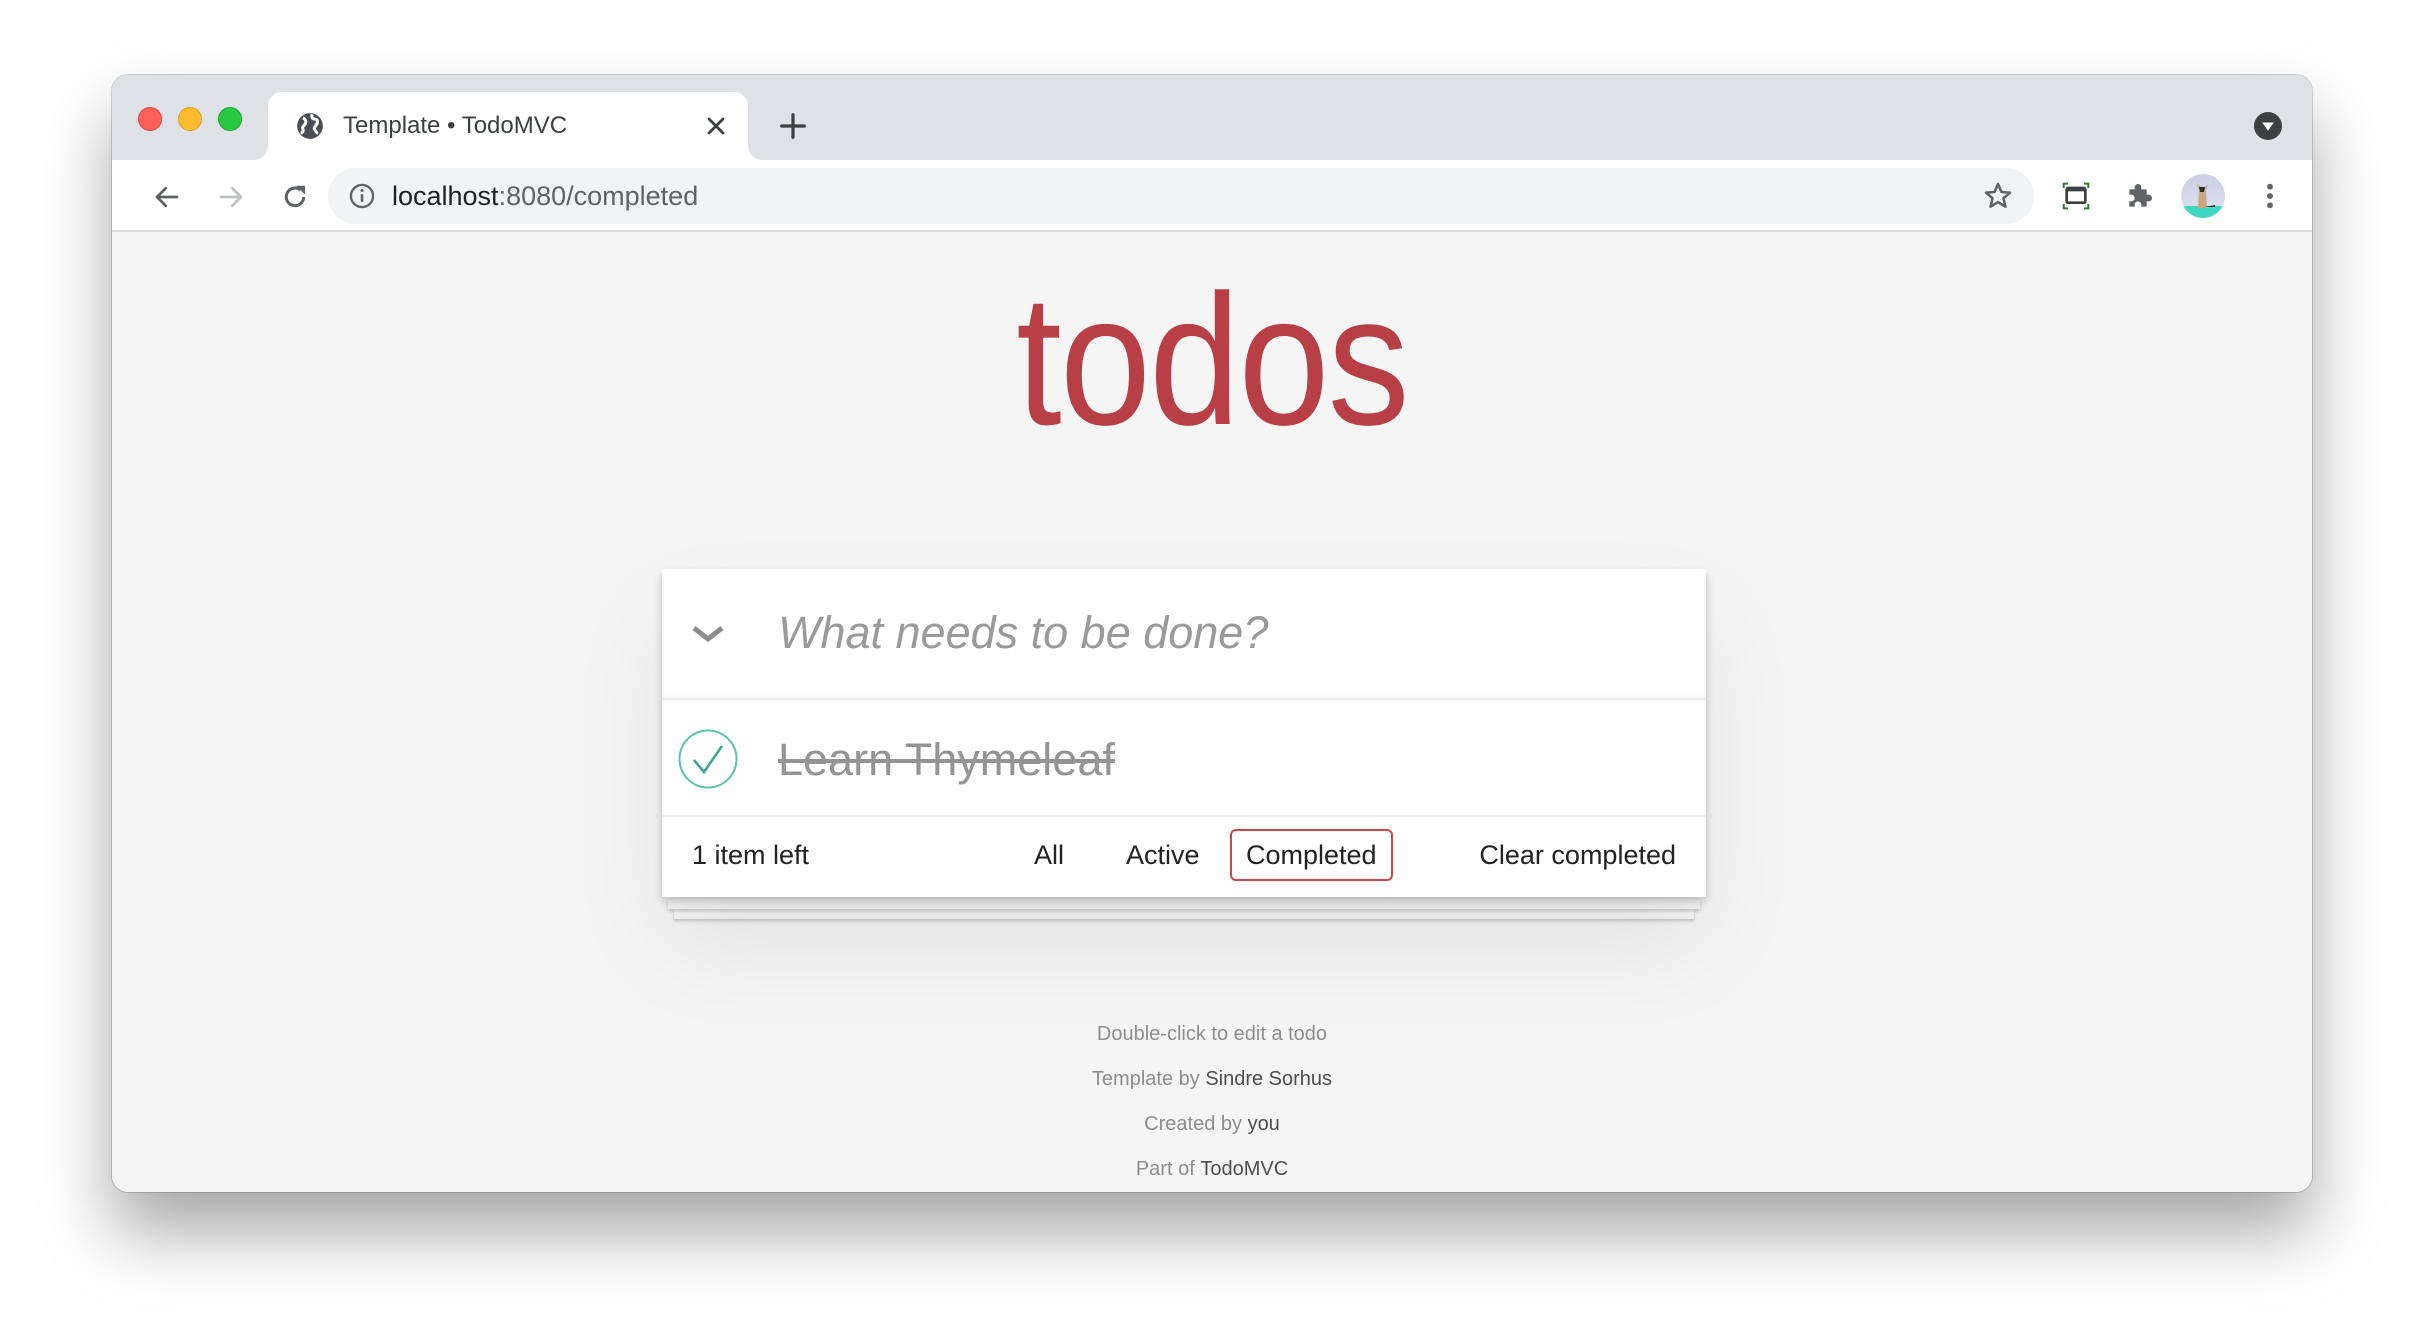  What do you see at coordinates (1268, 1079) in the screenshot?
I see `sindre-sorhus-link: Sindre Sorhus` at bounding box center [1268, 1079].